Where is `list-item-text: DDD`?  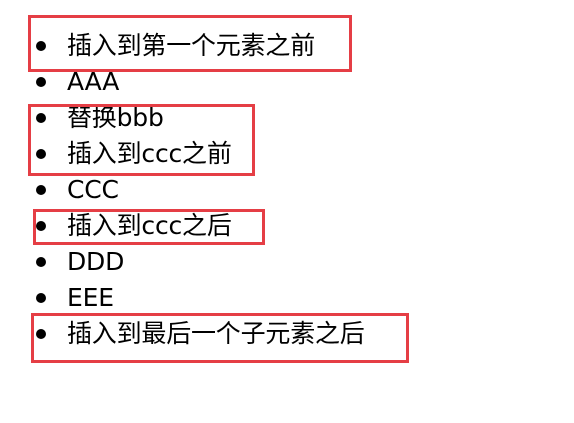 list-item-text: DDD is located at coordinates (96, 261).